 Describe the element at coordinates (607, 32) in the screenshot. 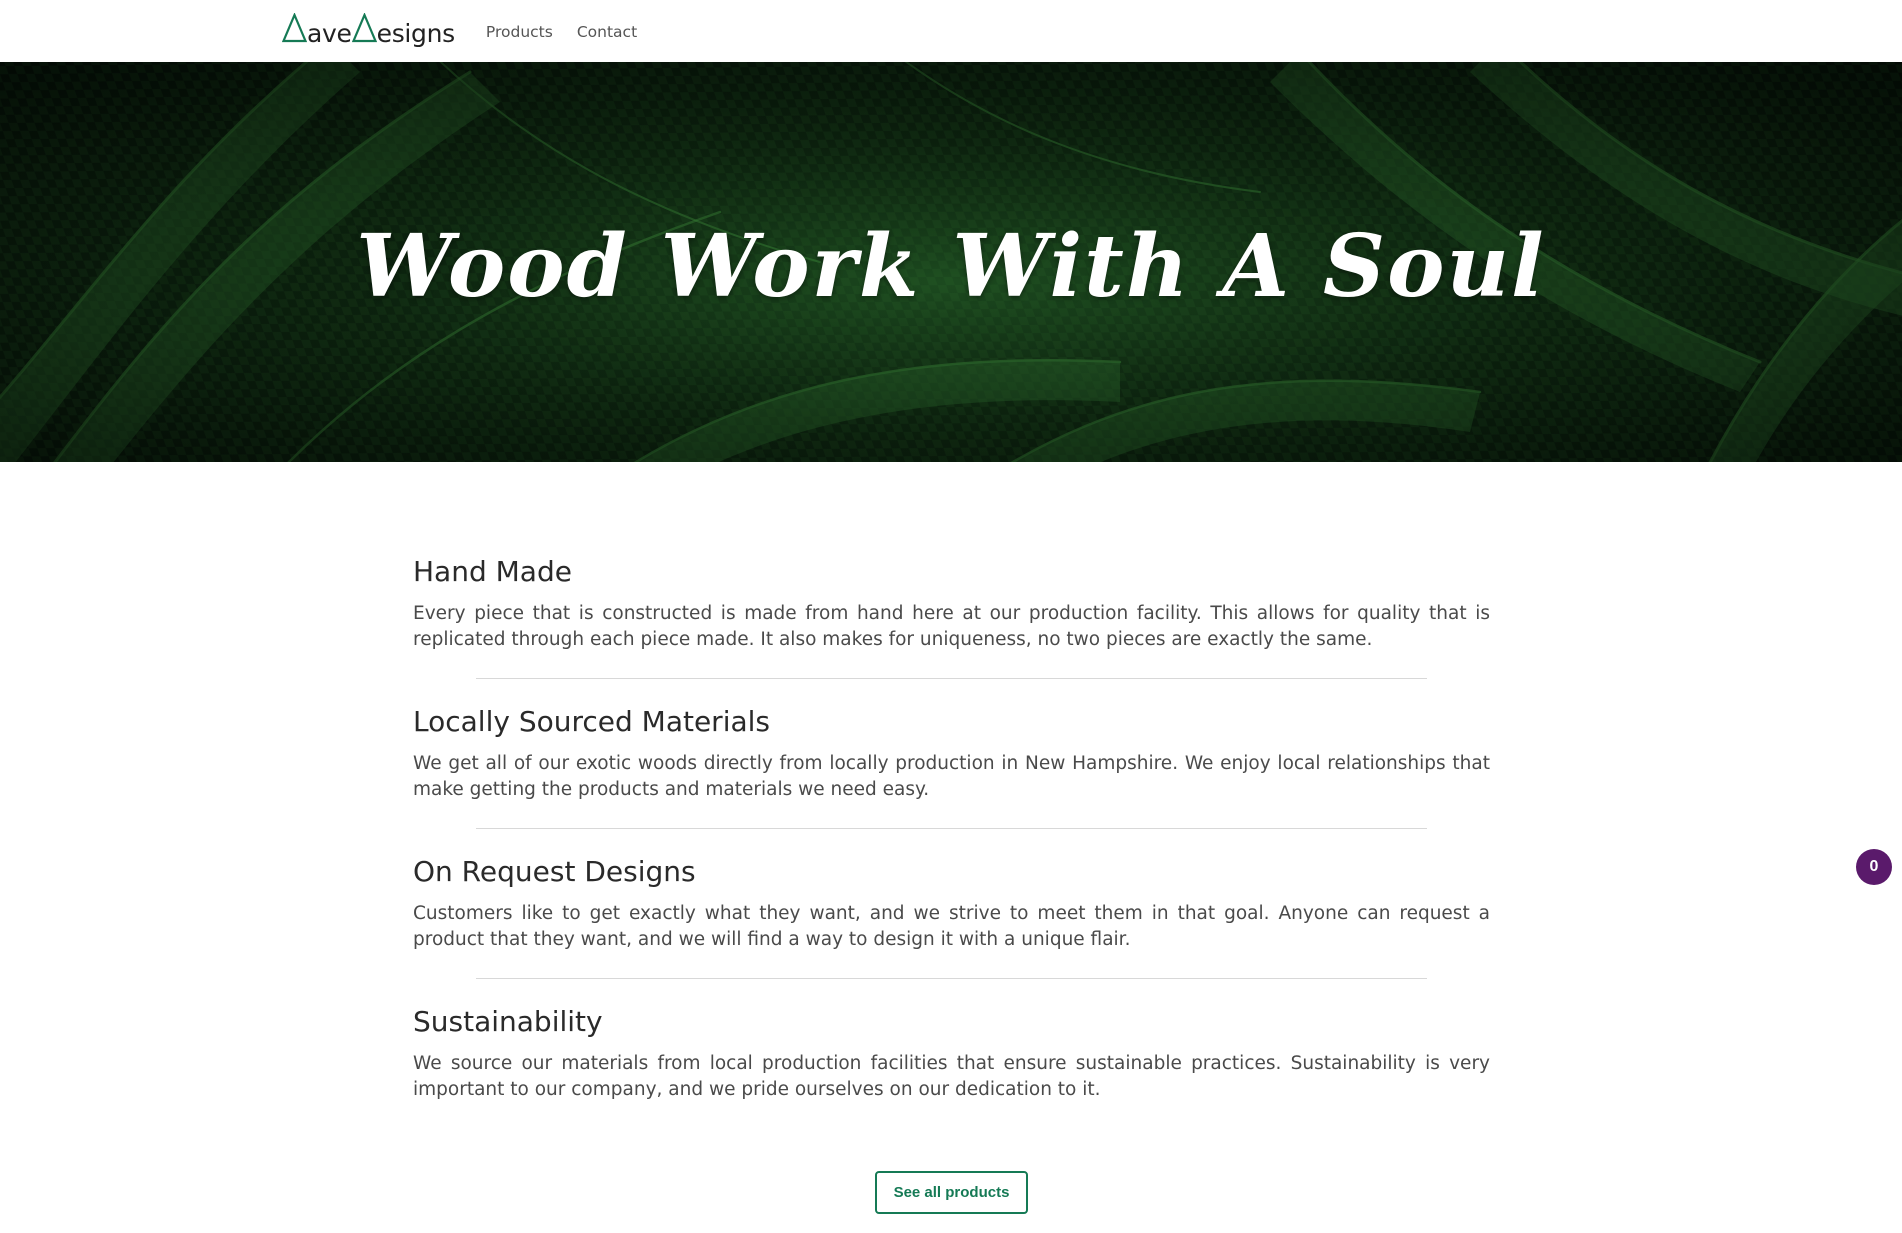

I see `nav-link-contact: Contact` at that location.